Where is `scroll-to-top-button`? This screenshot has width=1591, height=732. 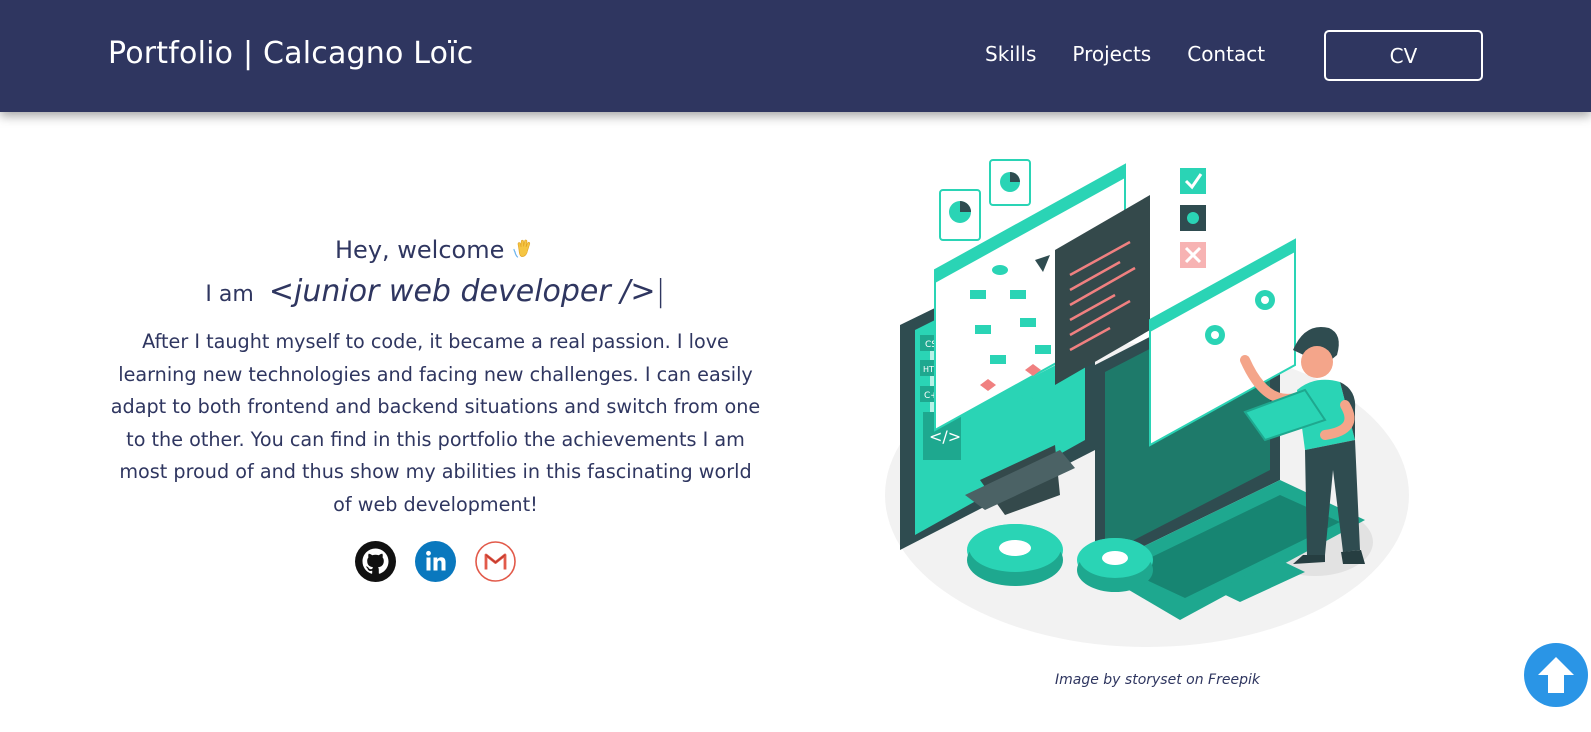
scroll-to-top-button is located at coordinates (1556, 675).